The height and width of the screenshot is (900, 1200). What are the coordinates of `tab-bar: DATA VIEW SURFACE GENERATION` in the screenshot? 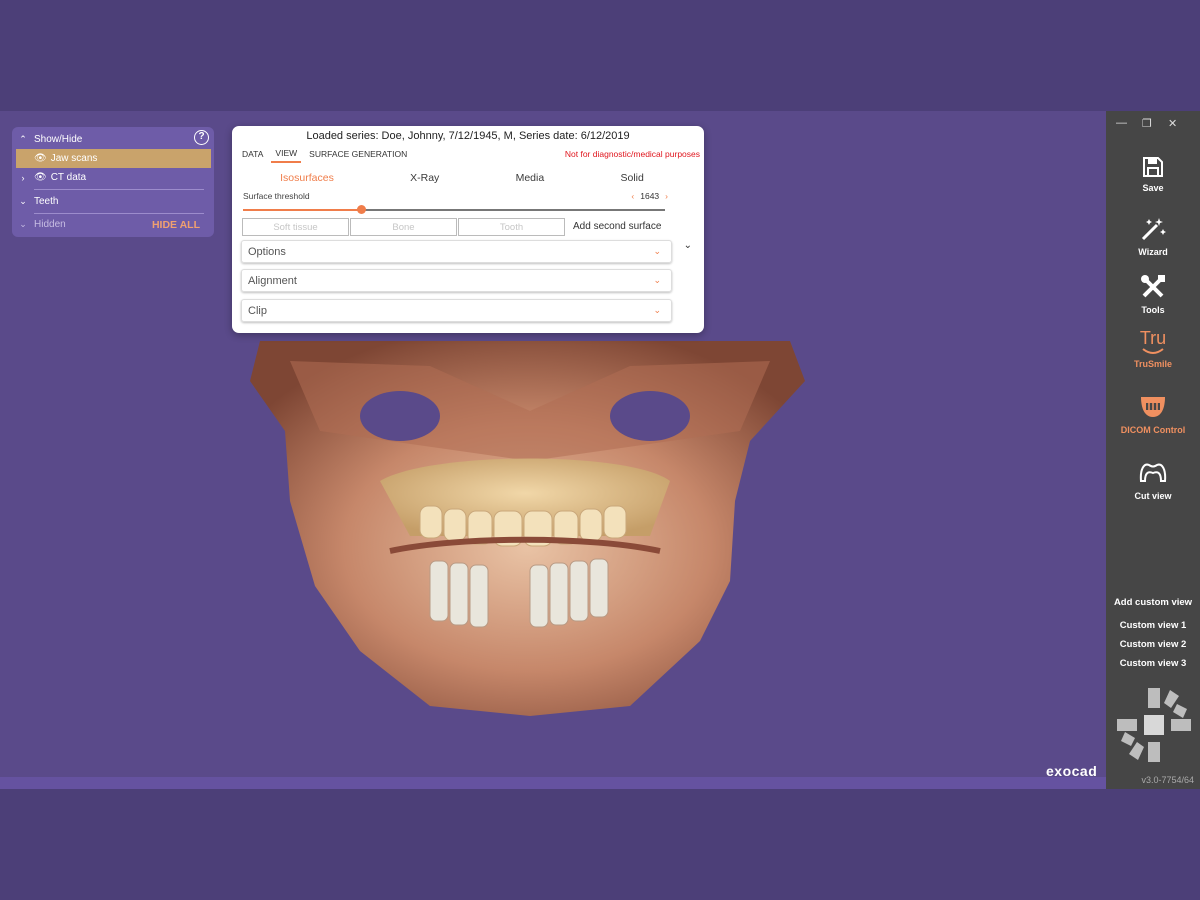 It's located at (330, 155).